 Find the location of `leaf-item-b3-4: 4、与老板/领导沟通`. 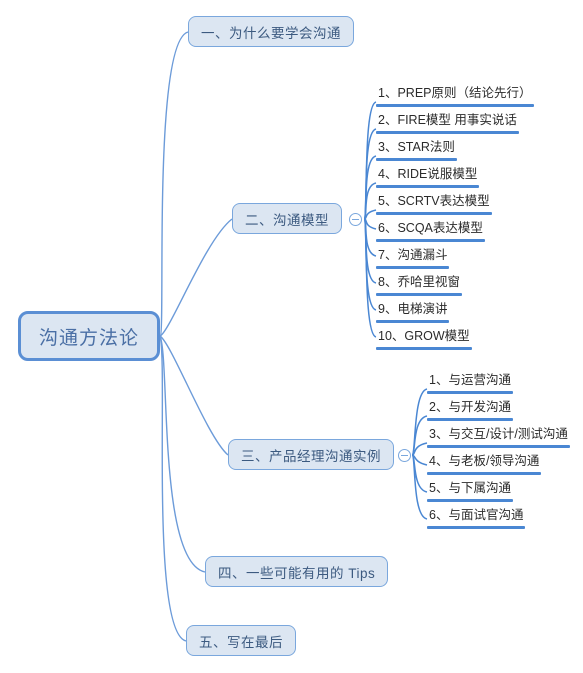

leaf-item-b3-4: 4、与老板/领导沟通 is located at coordinates (484, 464).